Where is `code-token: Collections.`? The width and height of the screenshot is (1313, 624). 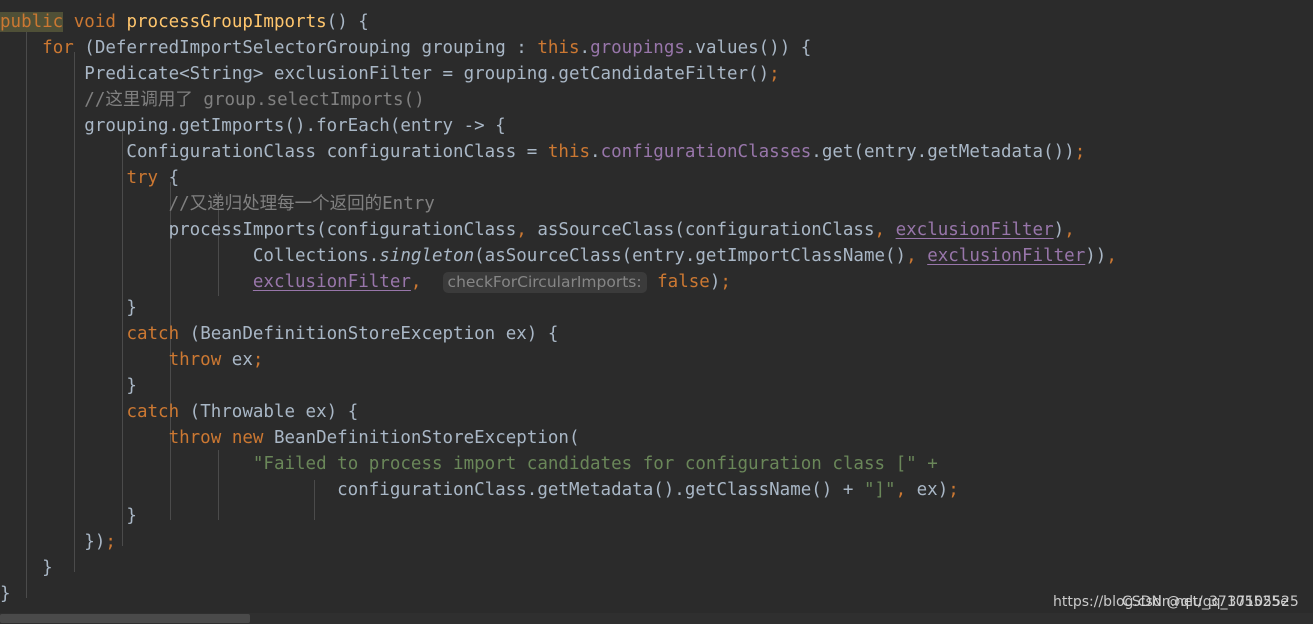
code-token: Collections. is located at coordinates (190, 256).